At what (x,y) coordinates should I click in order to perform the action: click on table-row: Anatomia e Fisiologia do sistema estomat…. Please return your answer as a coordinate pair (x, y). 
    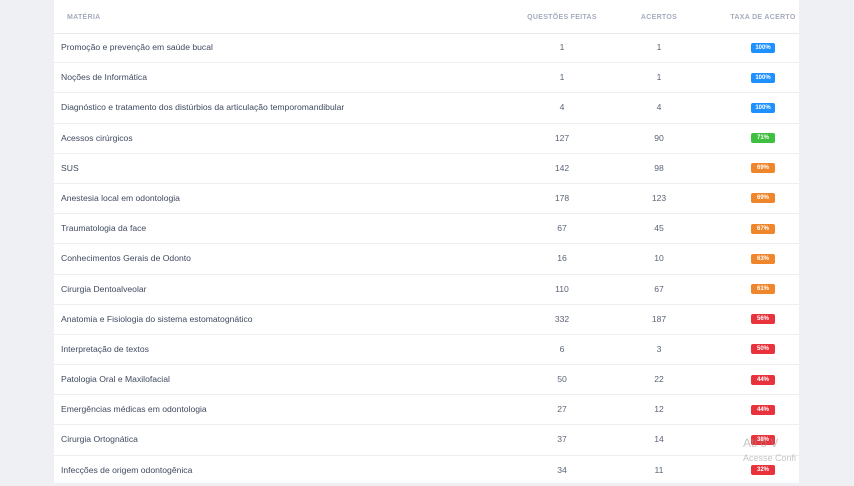
    Looking at the image, I should click on (426, 320).